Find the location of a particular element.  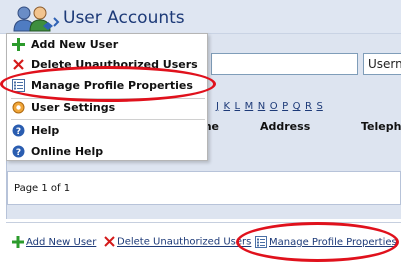

menu-item-online-help: ? Online Help is located at coordinates (107, 152).